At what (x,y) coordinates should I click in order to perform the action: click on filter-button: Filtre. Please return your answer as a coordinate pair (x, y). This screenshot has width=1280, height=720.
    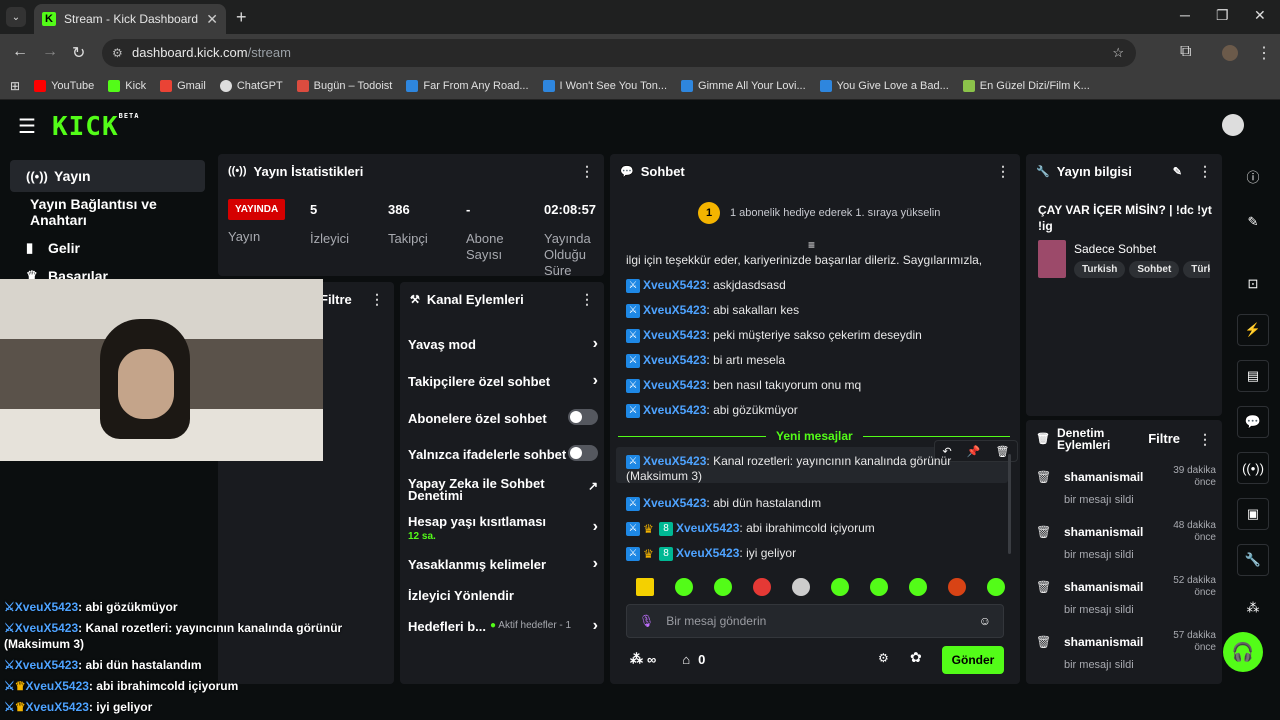
    Looking at the image, I should click on (1164, 438).